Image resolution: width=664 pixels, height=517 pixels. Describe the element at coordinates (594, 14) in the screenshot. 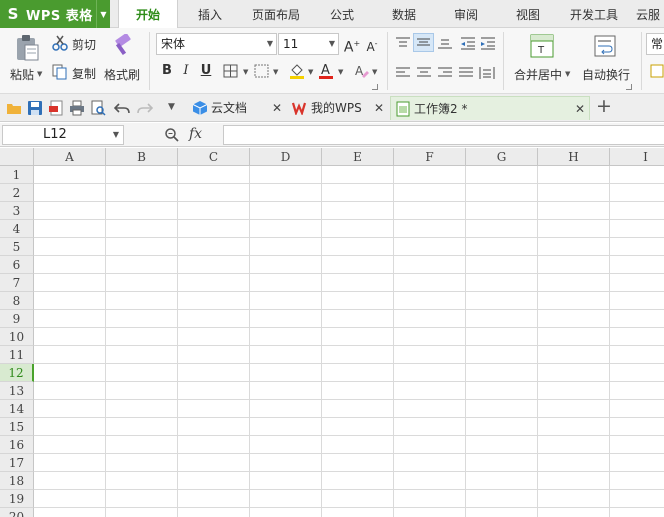

I see `tab-developer: 开发工具` at that location.